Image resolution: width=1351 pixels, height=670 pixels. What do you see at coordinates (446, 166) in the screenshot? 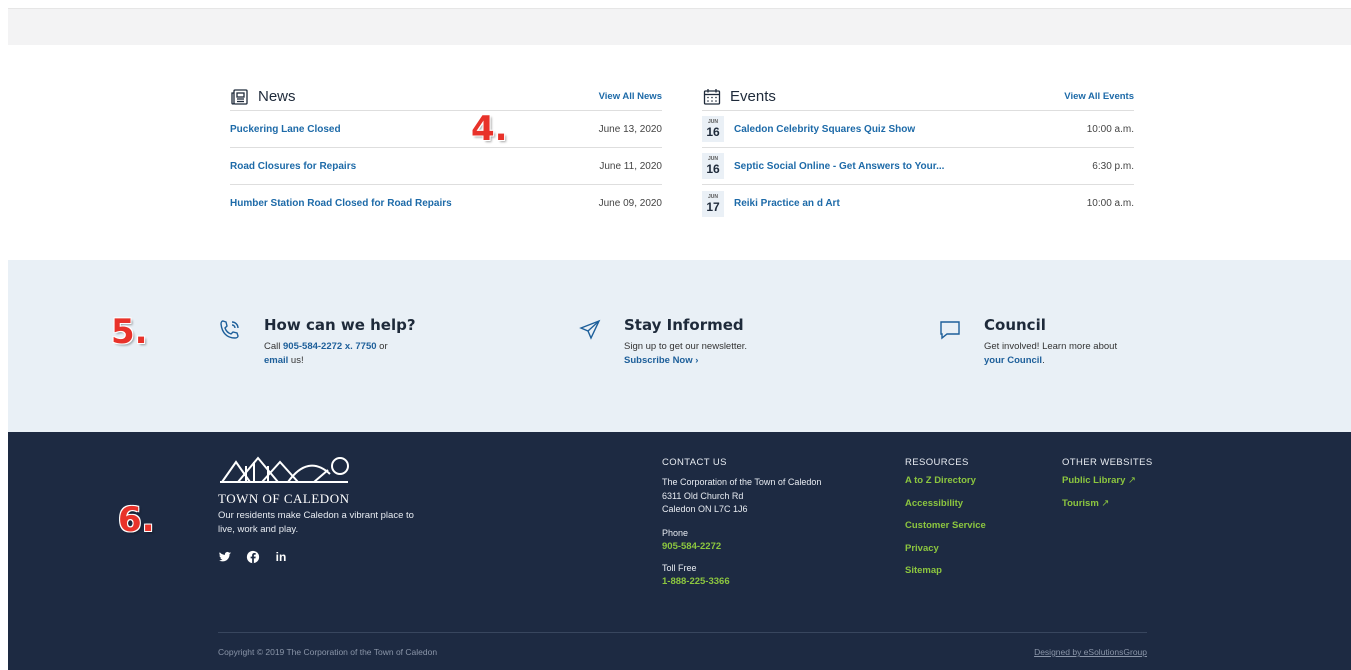
I see `news-item: Road Closures for Repairs June 11, 2020` at bounding box center [446, 166].